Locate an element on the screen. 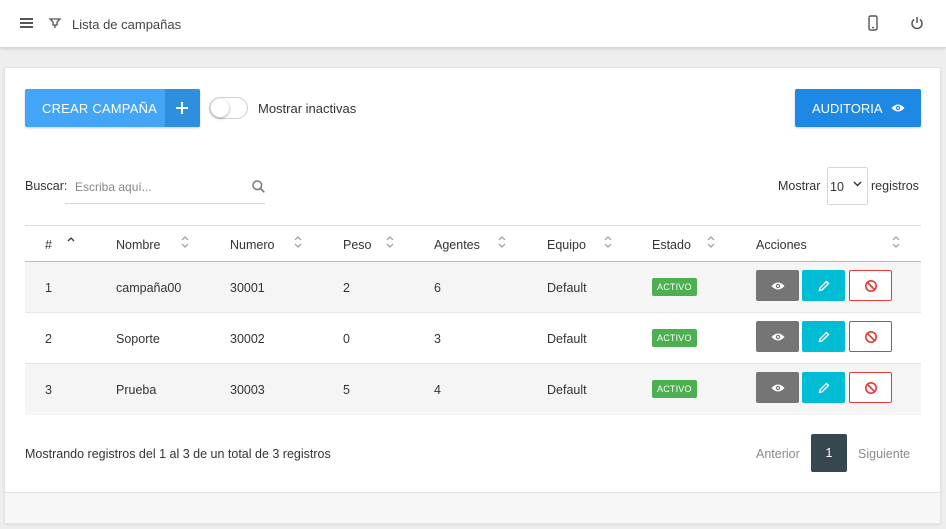  mobile-phone-icon is located at coordinates (873, 23).